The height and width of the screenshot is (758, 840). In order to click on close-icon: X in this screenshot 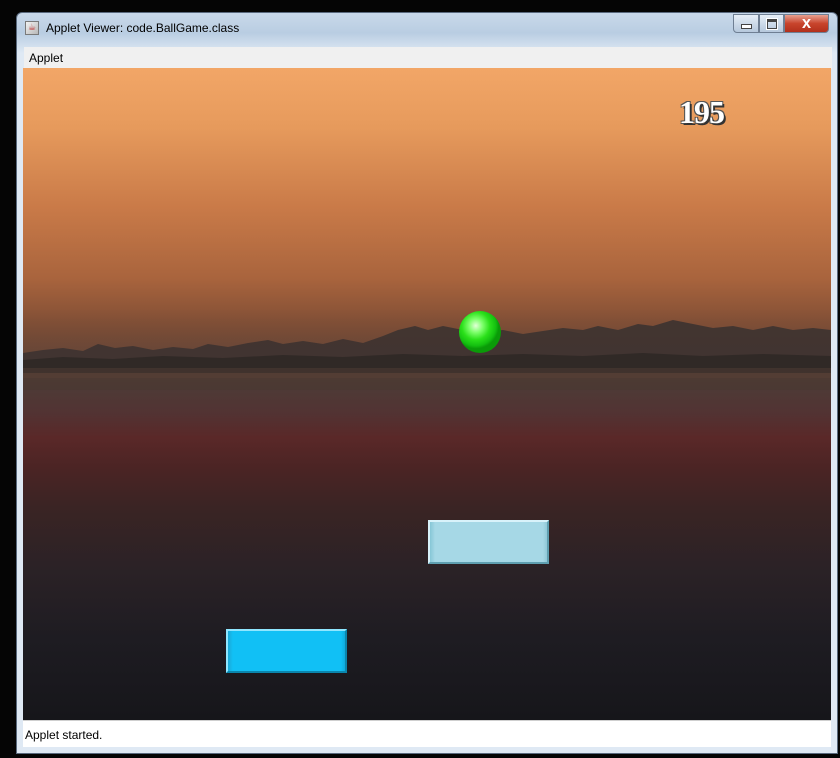, I will do `click(806, 23)`.